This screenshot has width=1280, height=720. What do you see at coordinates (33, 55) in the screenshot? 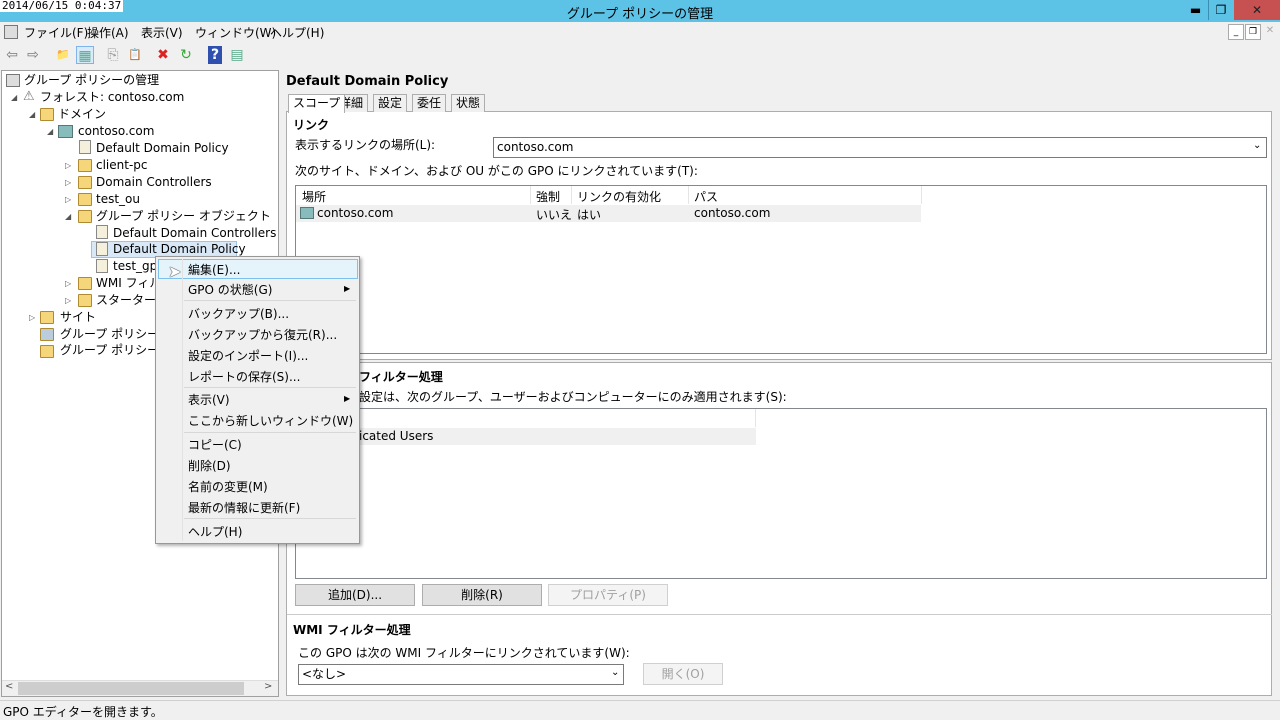
I see `forward-icon: ⇨` at bounding box center [33, 55].